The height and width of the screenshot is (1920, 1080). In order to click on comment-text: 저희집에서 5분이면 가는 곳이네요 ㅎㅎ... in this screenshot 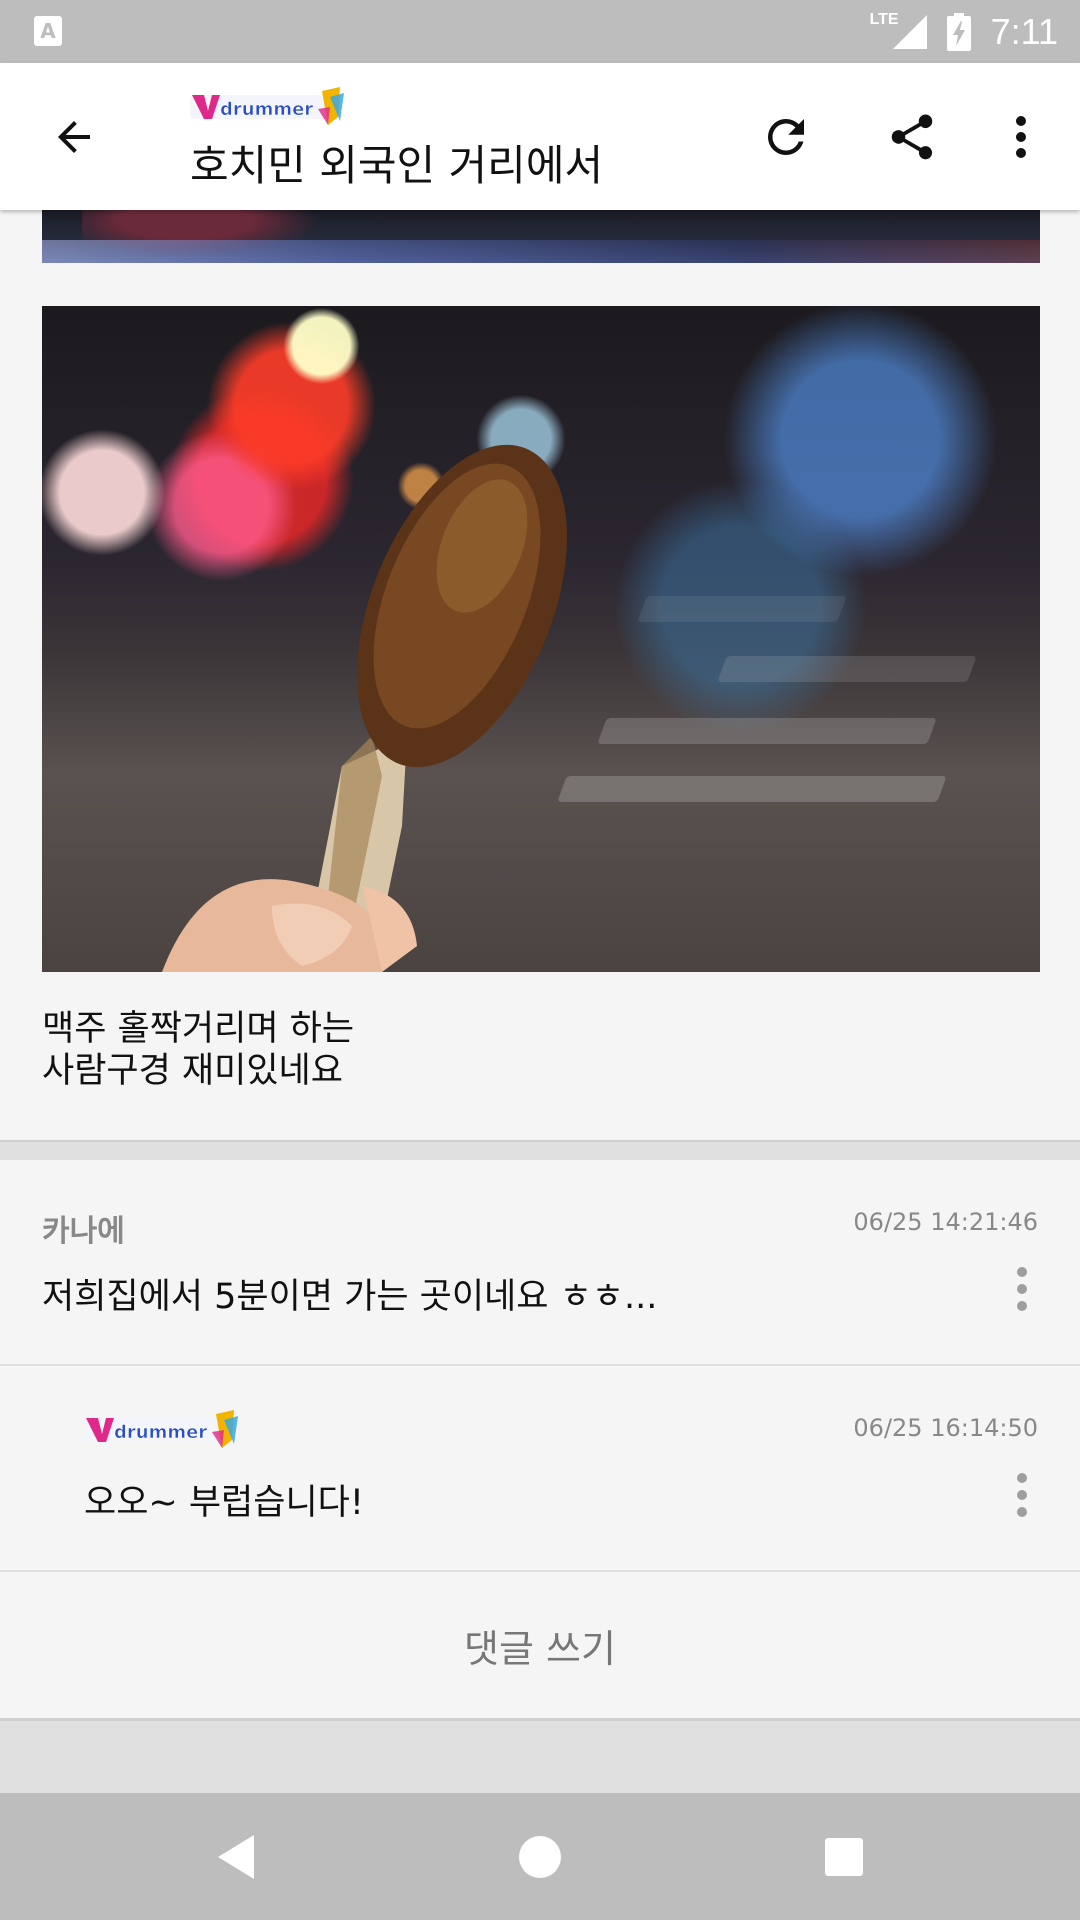, I will do `click(350, 1297)`.